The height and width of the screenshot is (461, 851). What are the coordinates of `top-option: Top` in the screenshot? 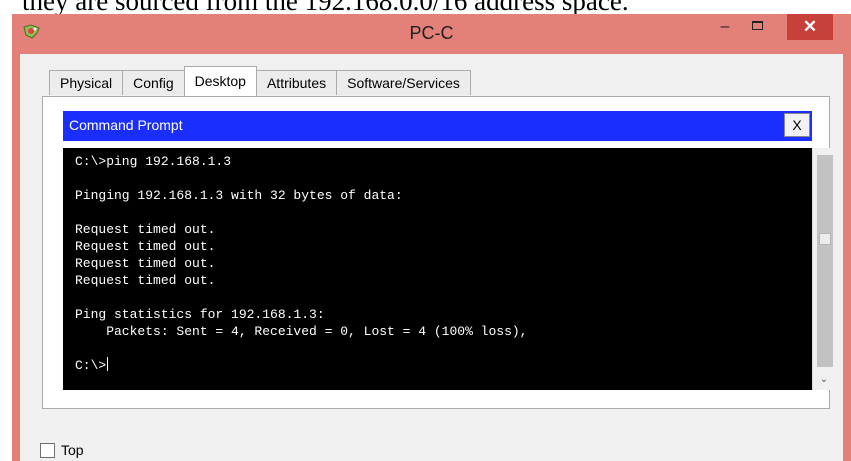 It's located at (62, 450).